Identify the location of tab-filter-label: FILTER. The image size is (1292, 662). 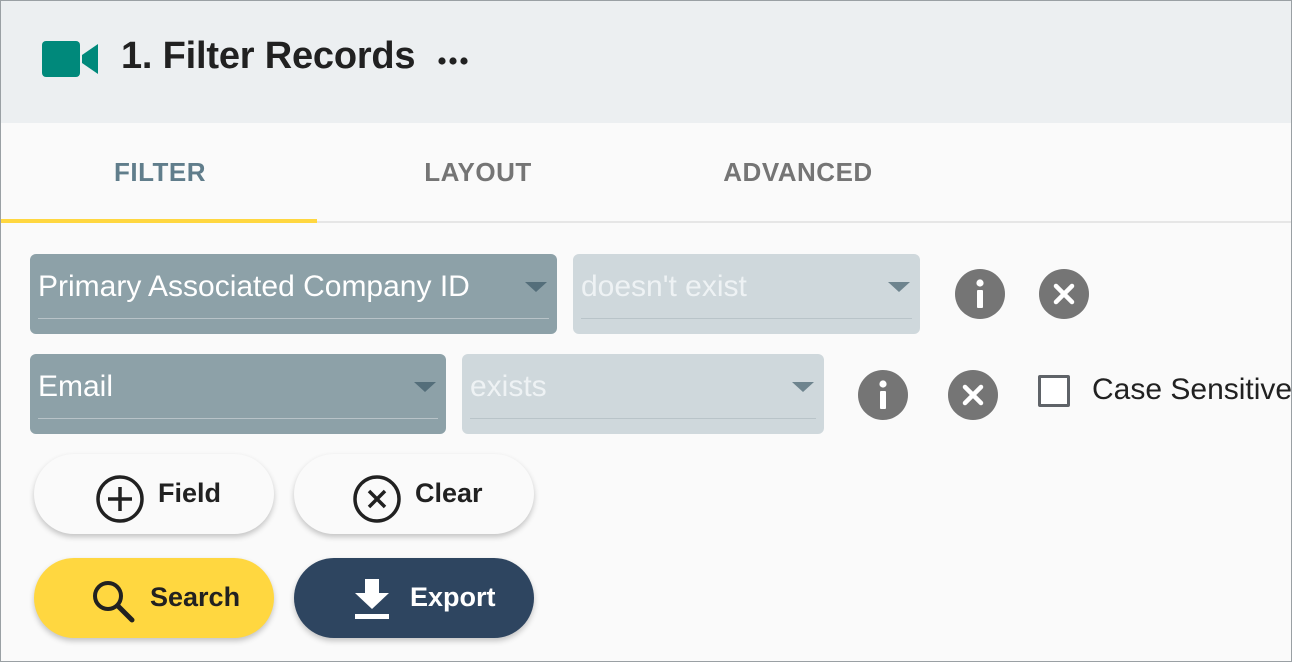
(160, 172).